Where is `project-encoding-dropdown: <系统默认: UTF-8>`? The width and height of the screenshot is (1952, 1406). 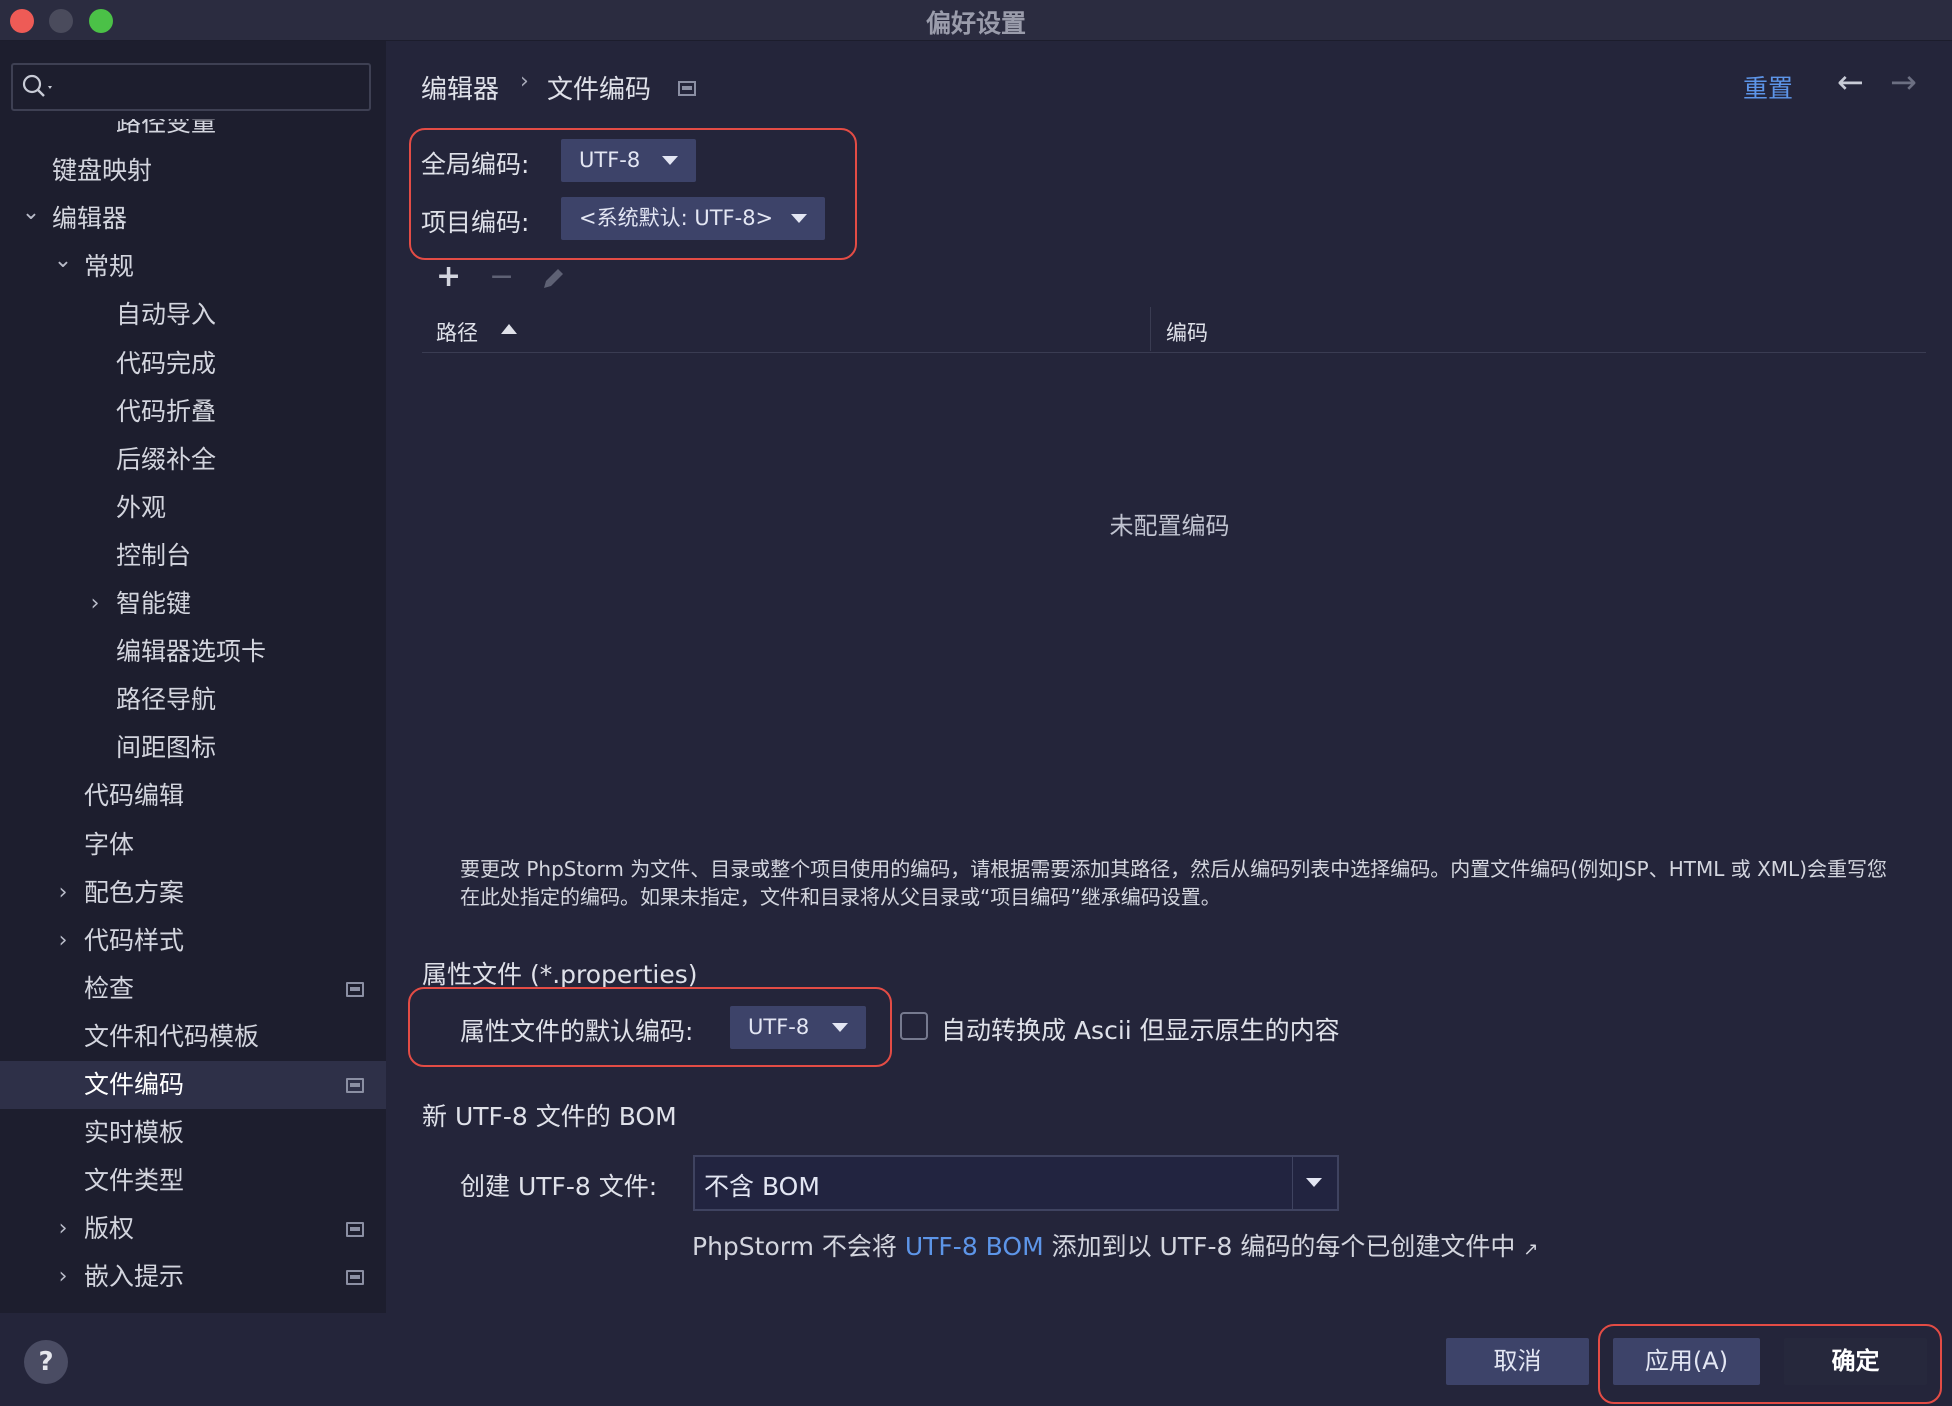
project-encoding-dropdown: <系统默认: UTF-8> is located at coordinates (693, 218).